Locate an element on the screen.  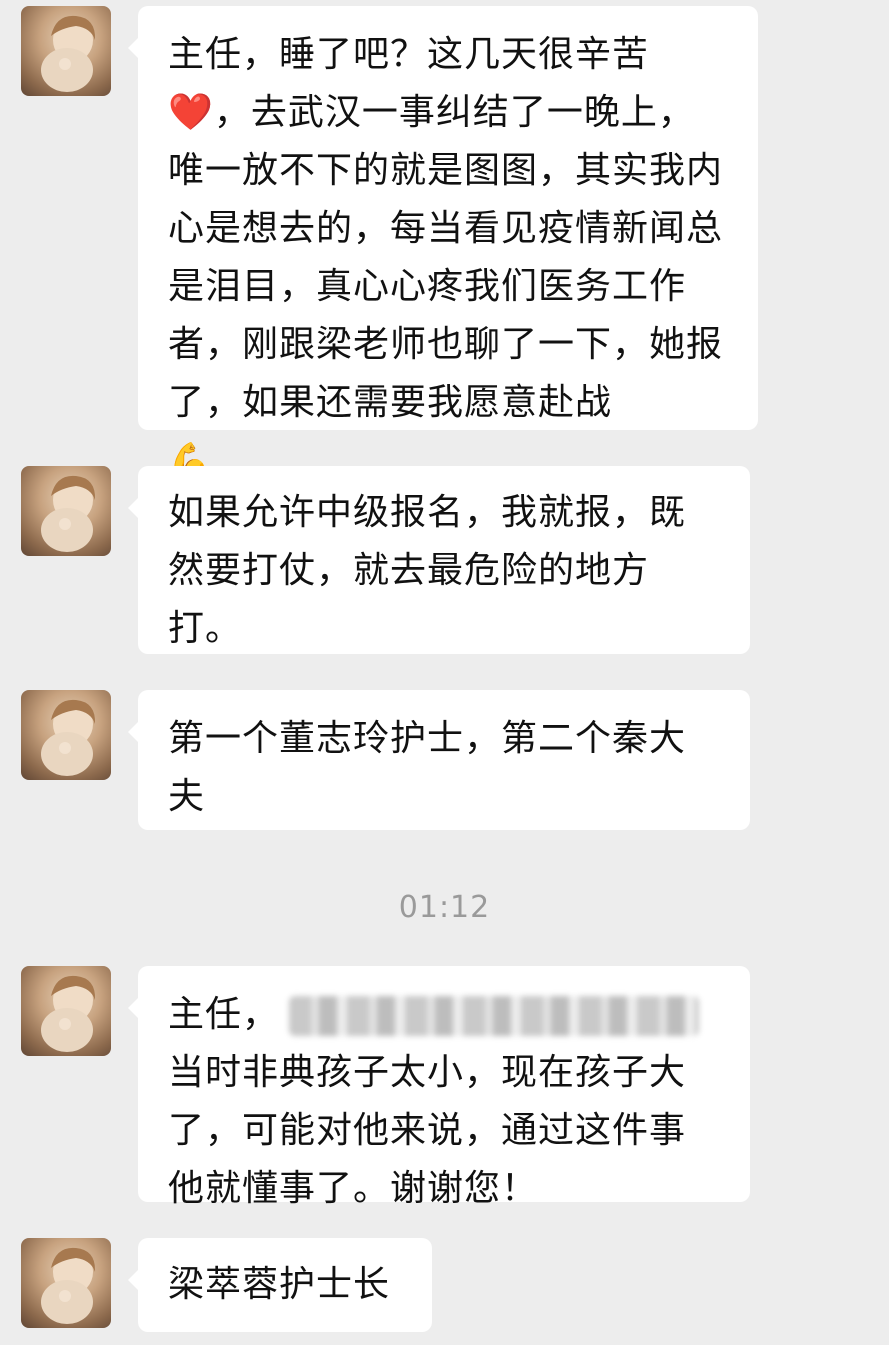
message-bubble: 如果允许中级报名，我就报，既然要打仗，就去最危险的地方打。 is located at coordinates (439, 560).